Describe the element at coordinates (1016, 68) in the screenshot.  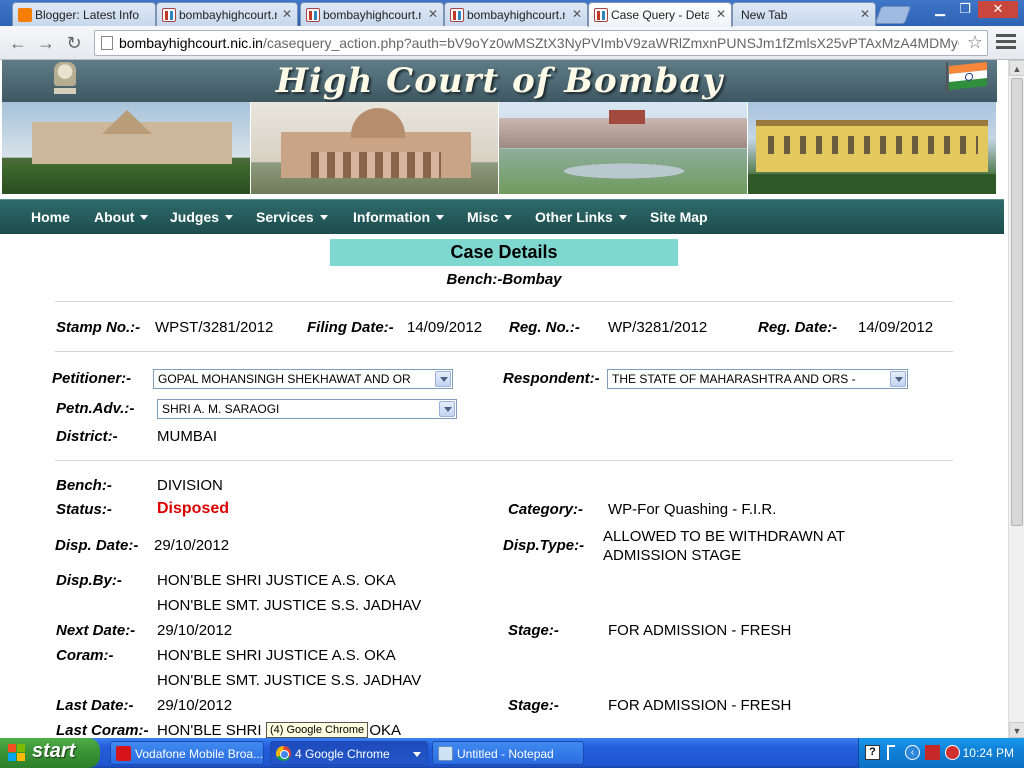
I see `scroll-up-arrow-icon: ▲` at that location.